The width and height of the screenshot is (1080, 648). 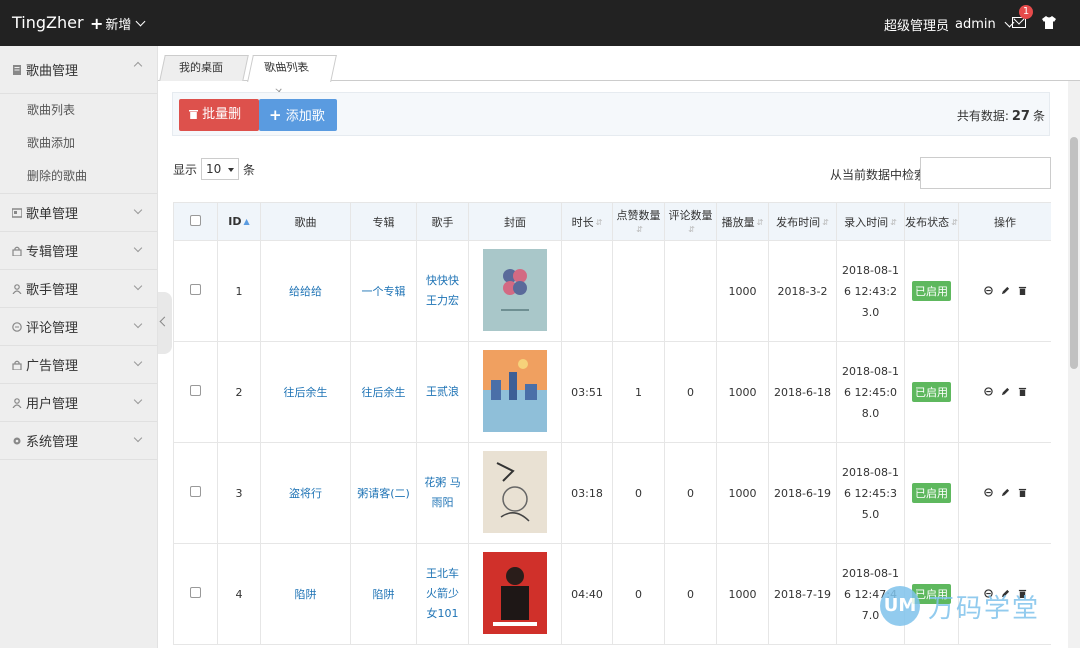 I want to click on cell-id: 4, so click(x=239, y=594).